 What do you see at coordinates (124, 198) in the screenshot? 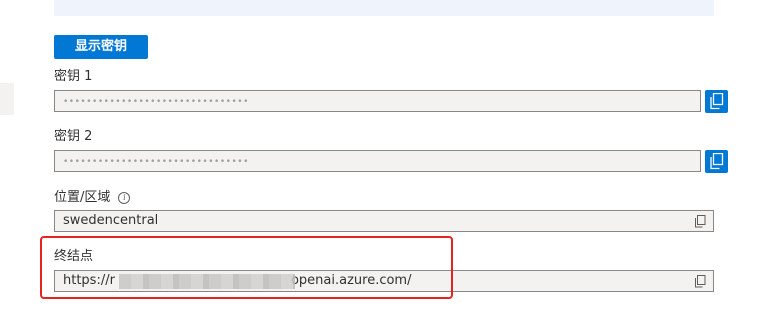
I see `info-icon: i` at bounding box center [124, 198].